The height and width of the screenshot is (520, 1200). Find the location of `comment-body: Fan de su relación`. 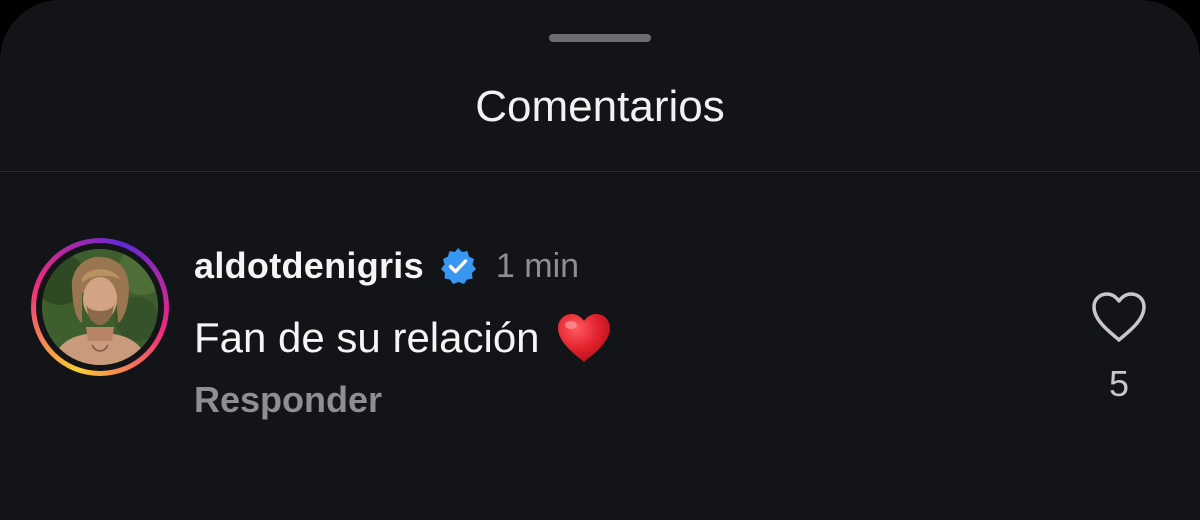

comment-body: Fan de su relación is located at coordinates (403, 338).